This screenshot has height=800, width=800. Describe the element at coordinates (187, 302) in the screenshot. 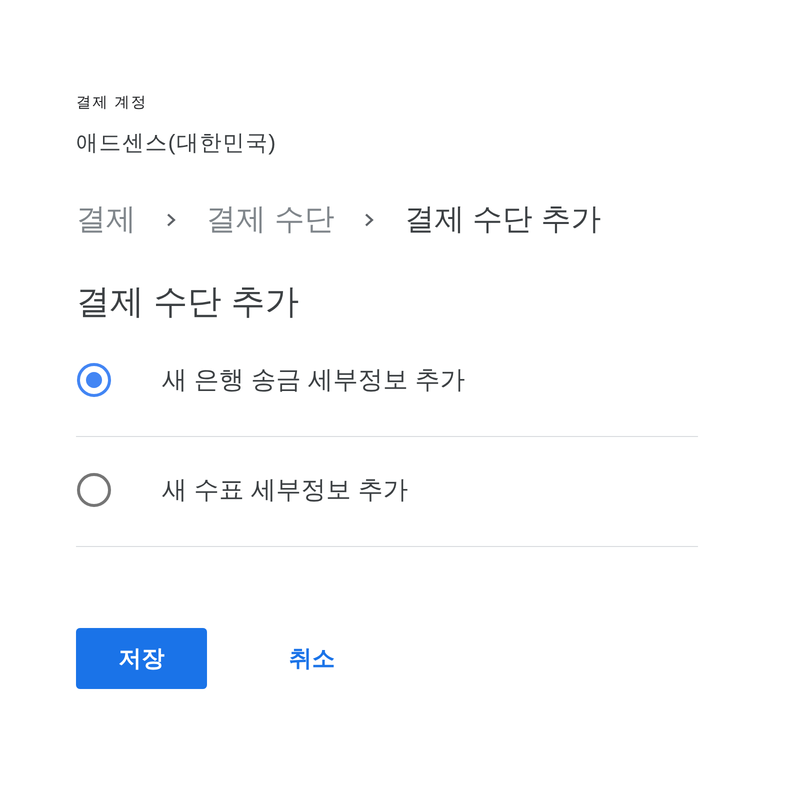

I see `section-heading: 결제 수단 추가` at that location.